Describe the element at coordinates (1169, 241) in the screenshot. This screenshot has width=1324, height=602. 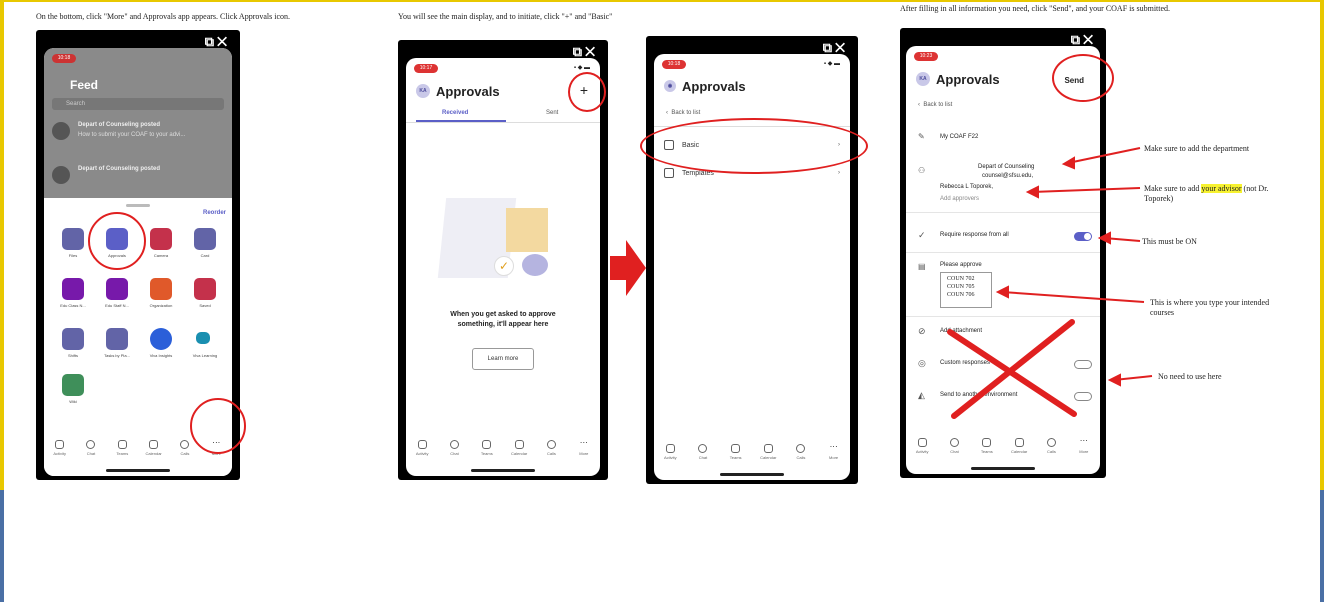
I see `annotation-must-be-on: This must be ON` at that location.